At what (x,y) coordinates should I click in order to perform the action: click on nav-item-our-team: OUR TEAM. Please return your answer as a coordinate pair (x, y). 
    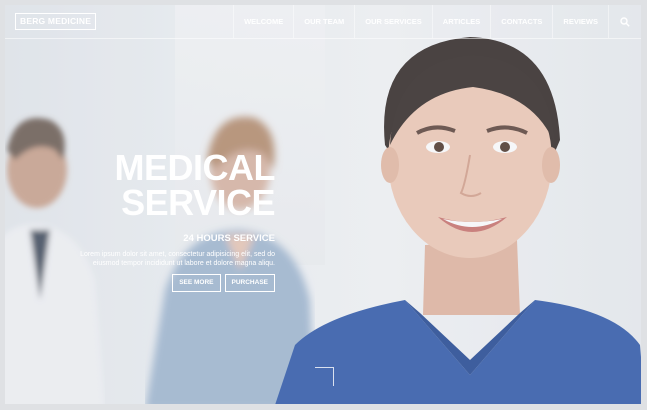
    Looking at the image, I should click on (323, 21).